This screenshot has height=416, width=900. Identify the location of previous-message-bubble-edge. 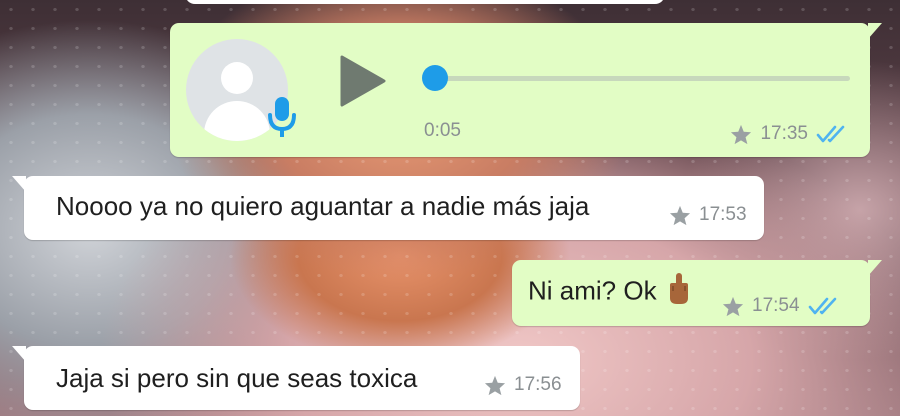
(425, 2).